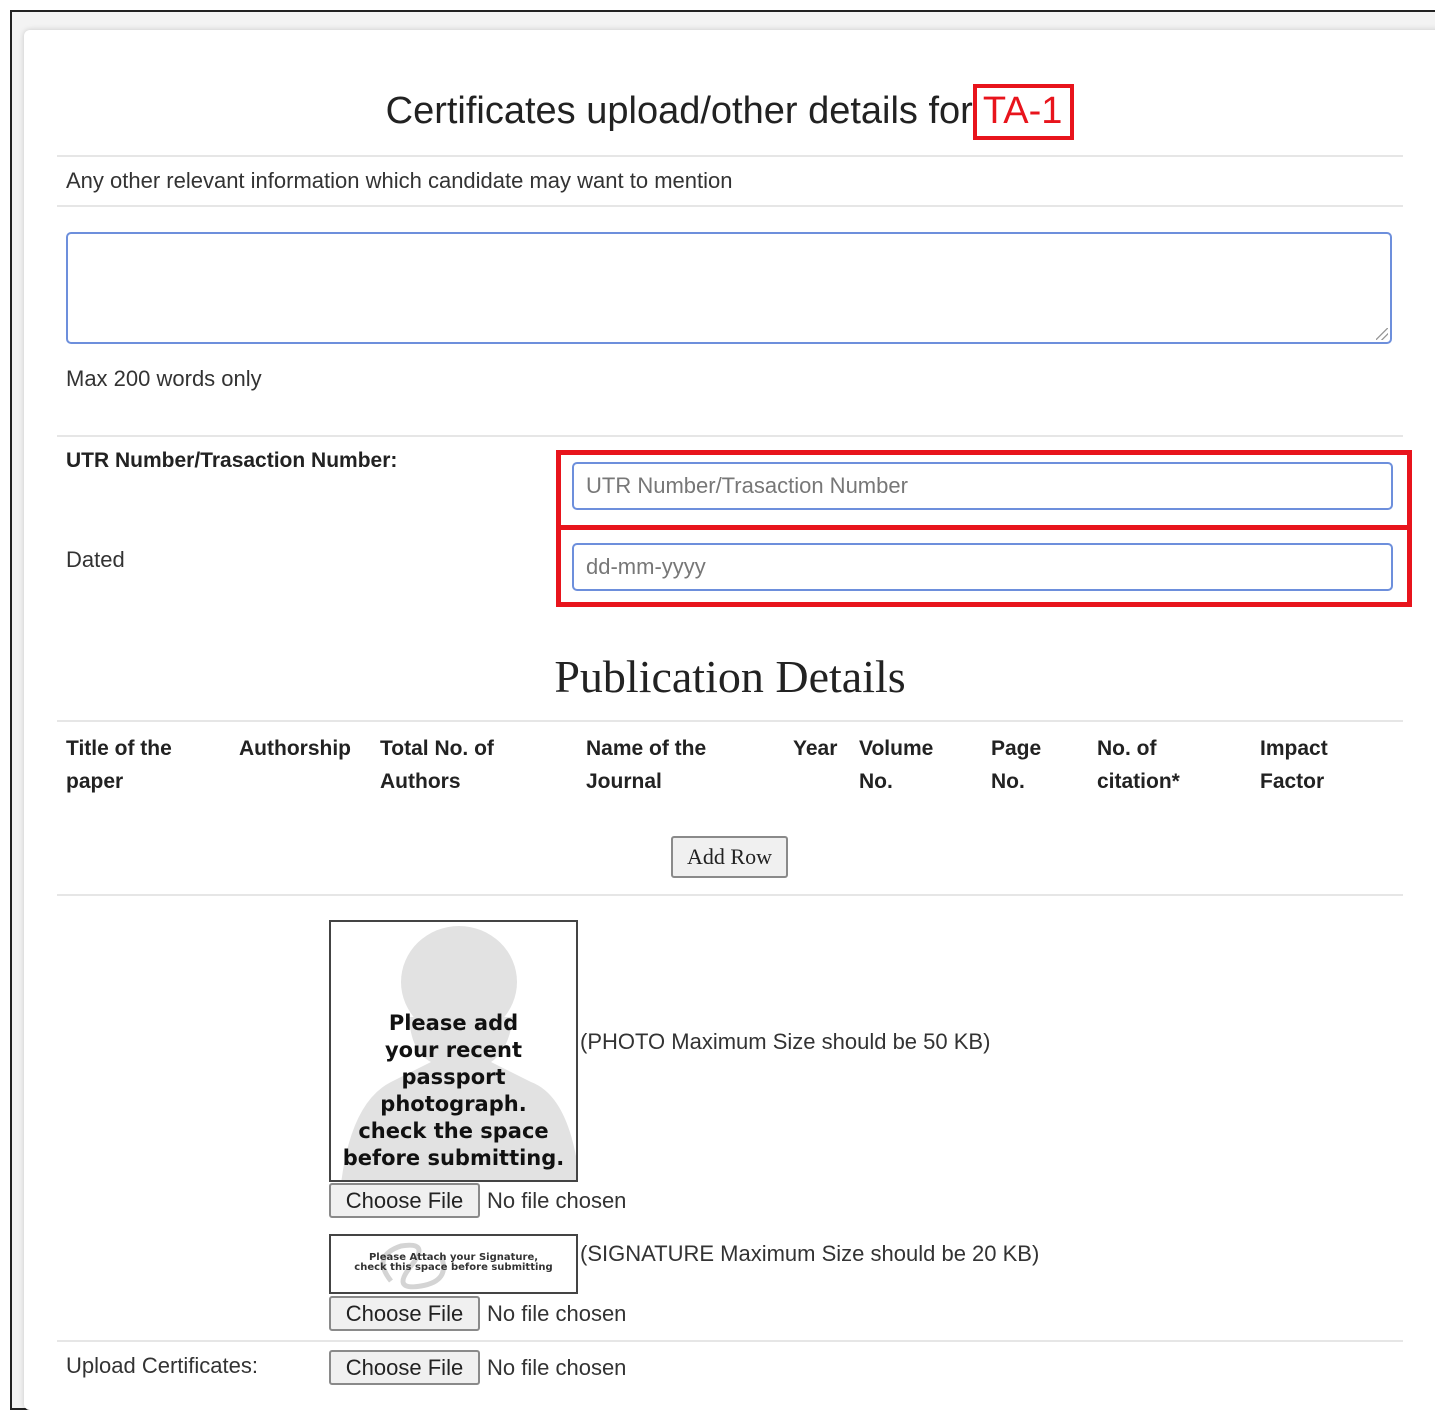  Describe the element at coordinates (815, 748) in the screenshot. I see `column-year: Year` at that location.